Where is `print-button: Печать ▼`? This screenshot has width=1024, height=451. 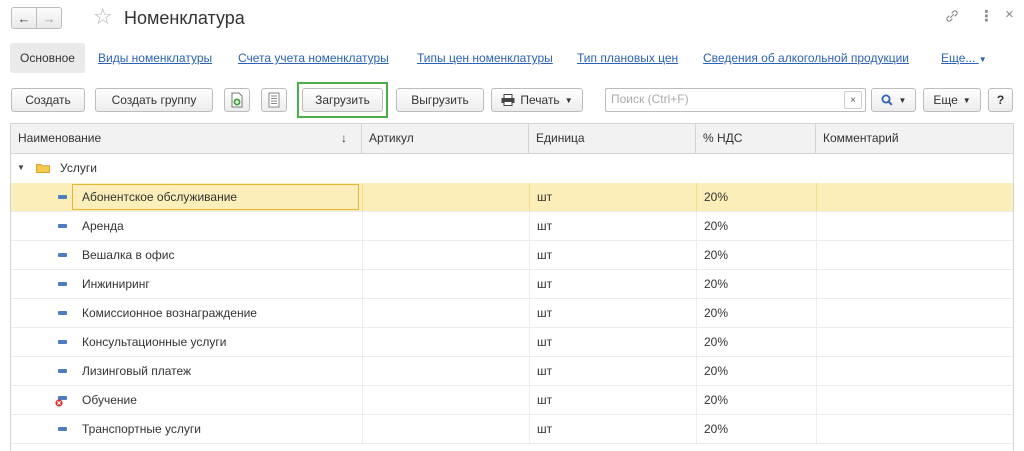
print-button: Печать ▼ is located at coordinates (537, 100).